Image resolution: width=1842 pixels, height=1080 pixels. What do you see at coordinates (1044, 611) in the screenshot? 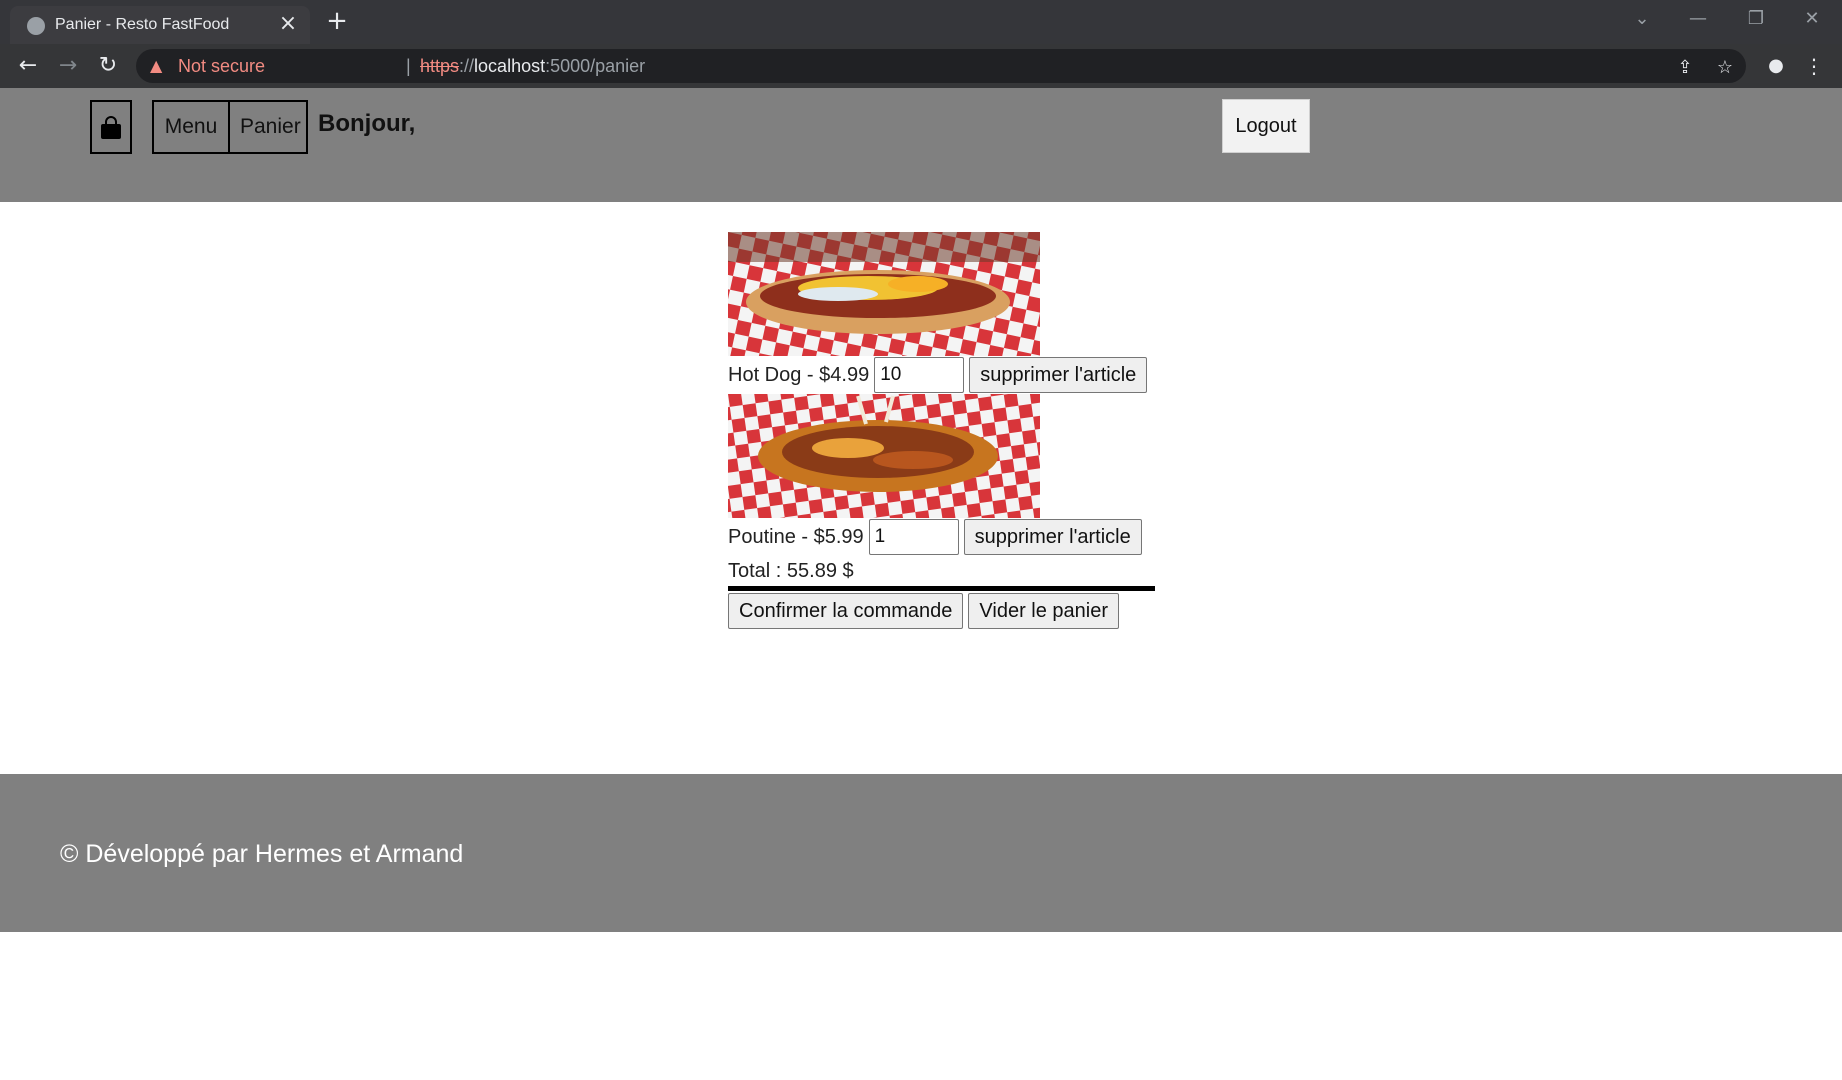
I see `clear-cart-button: Vider le panier` at bounding box center [1044, 611].